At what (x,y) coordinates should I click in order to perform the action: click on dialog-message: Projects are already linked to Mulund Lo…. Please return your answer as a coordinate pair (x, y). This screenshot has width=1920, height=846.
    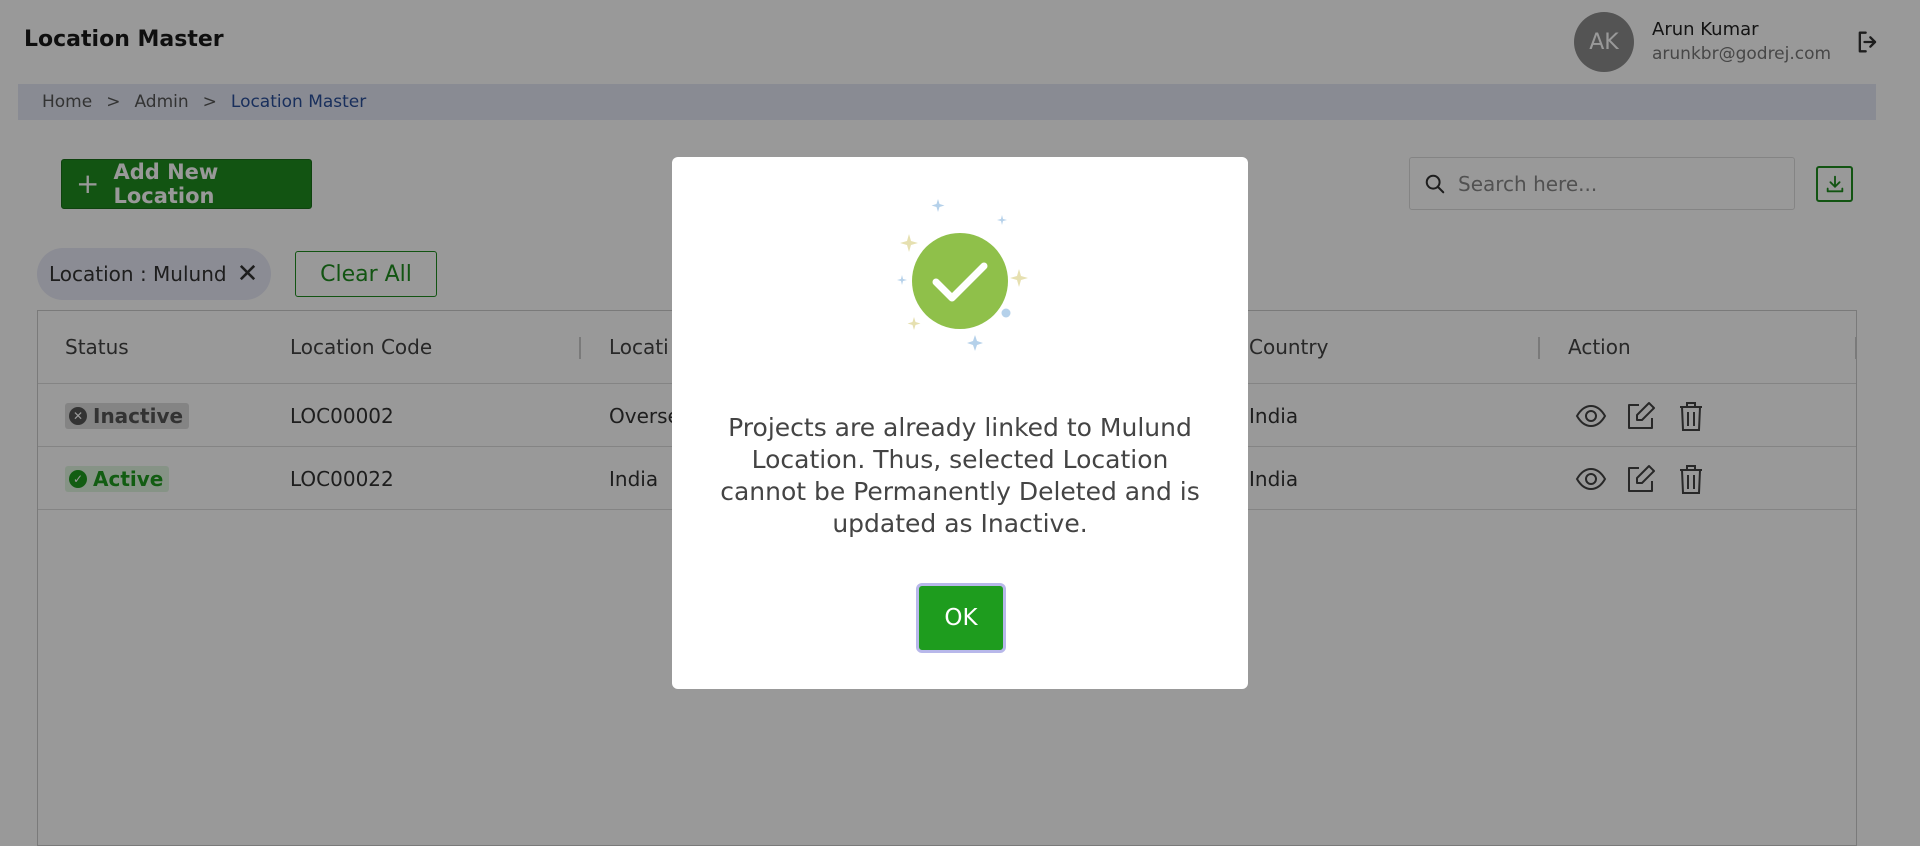
    Looking at the image, I should click on (960, 475).